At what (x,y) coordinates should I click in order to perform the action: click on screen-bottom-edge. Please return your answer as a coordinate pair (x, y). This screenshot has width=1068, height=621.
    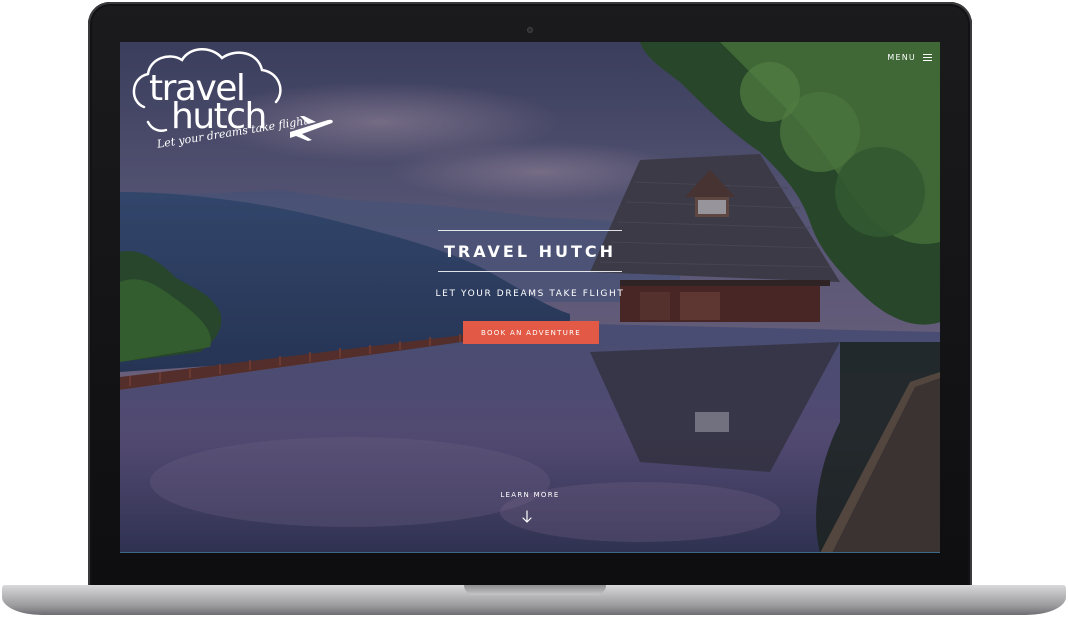
    Looking at the image, I should click on (530, 552).